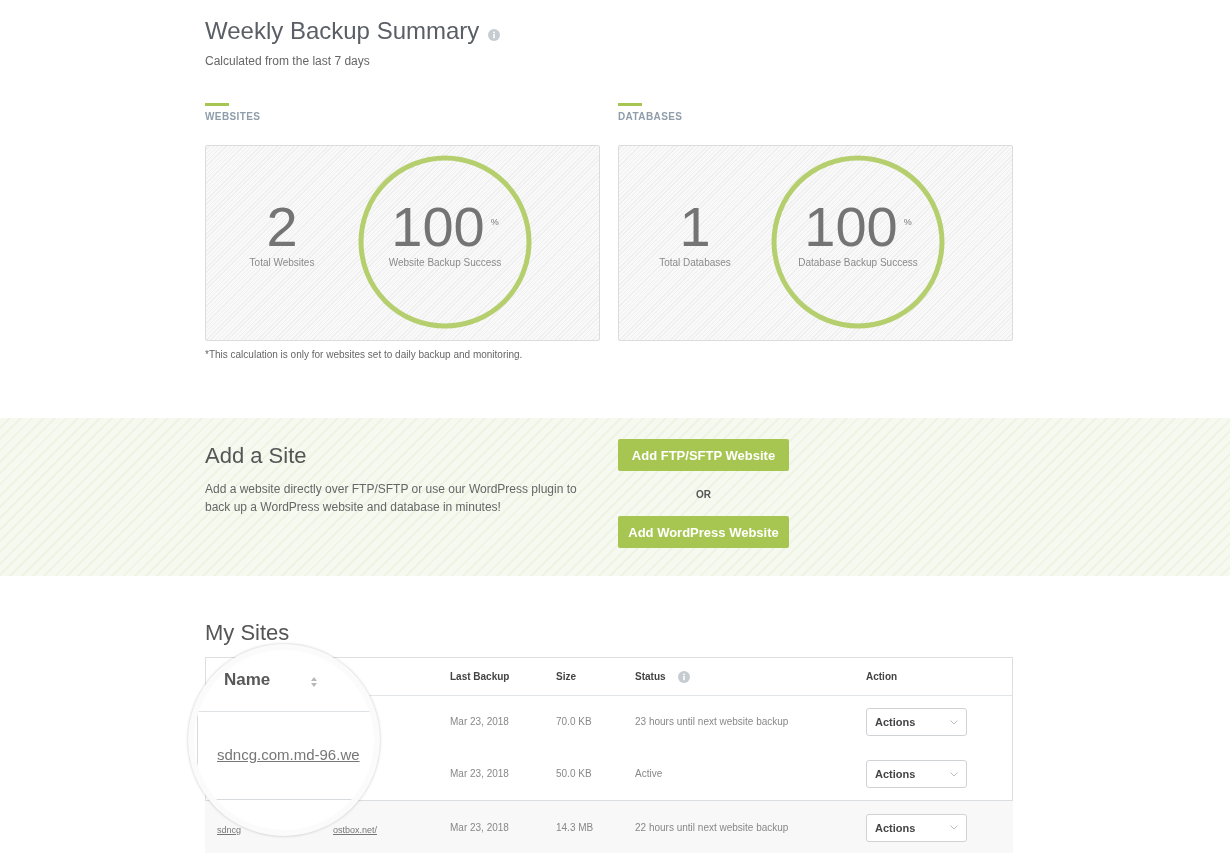 The width and height of the screenshot is (1230, 853). What do you see at coordinates (574, 774) in the screenshot?
I see `size-cell-text: 50.0 KB` at bounding box center [574, 774].